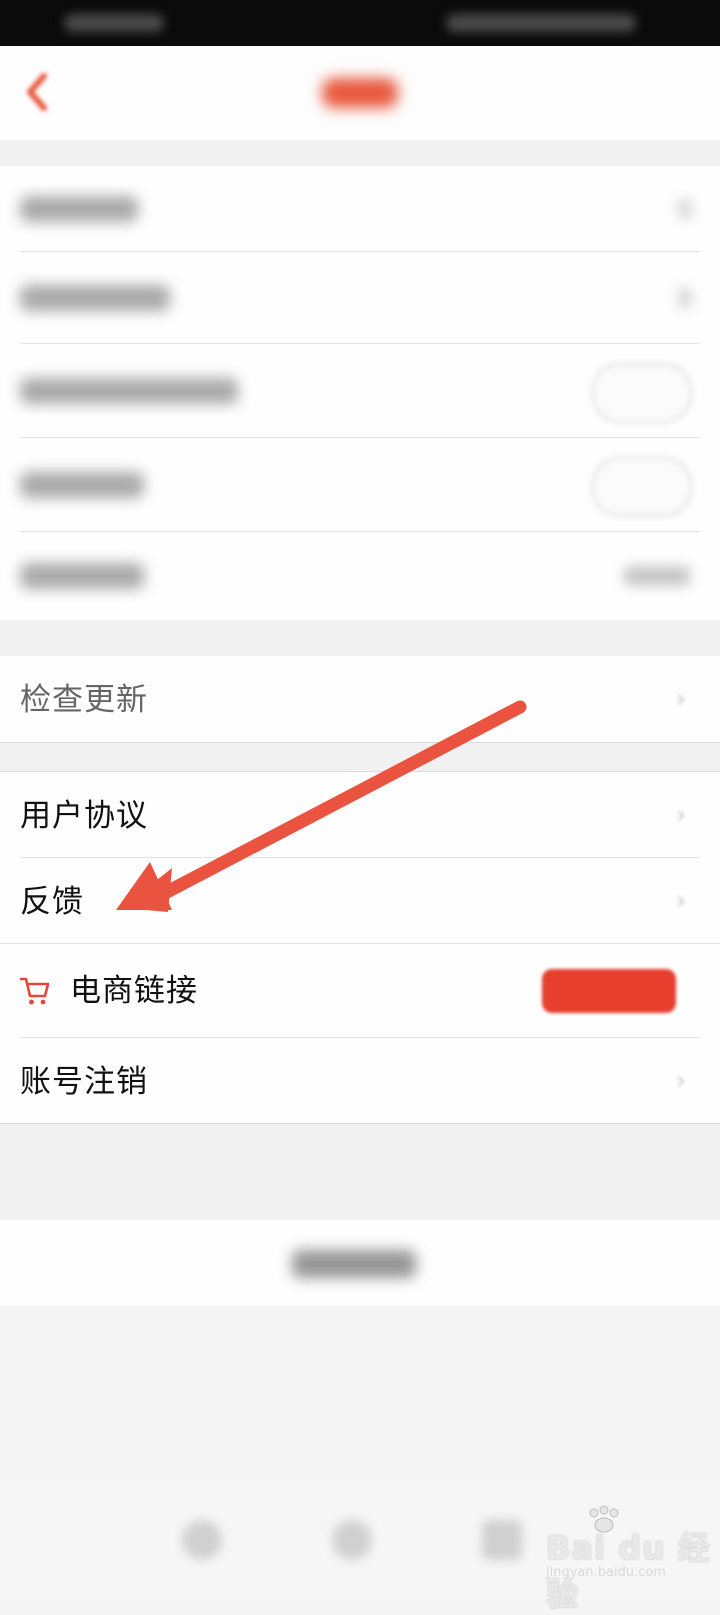  What do you see at coordinates (502, 1540) in the screenshot?
I see `nav-recents-icon` at bounding box center [502, 1540].